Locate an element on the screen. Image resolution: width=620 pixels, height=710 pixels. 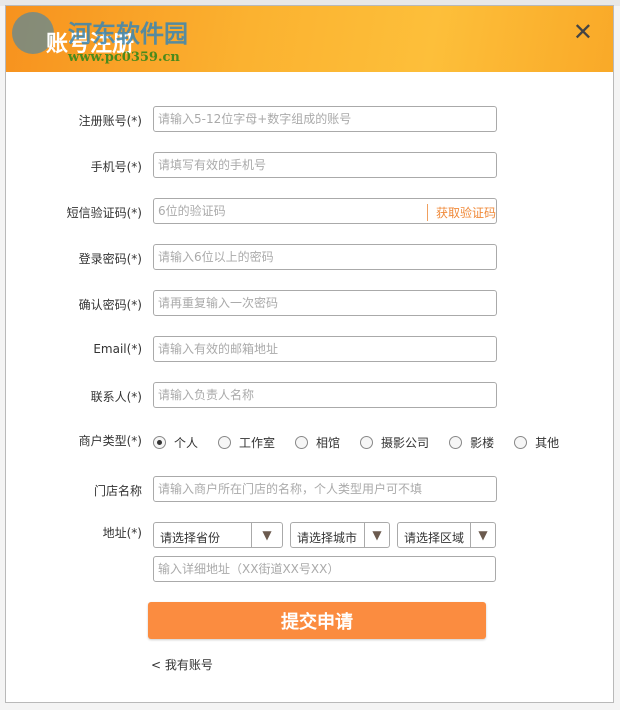
radio-label: 影楼 is located at coordinates (482, 443).